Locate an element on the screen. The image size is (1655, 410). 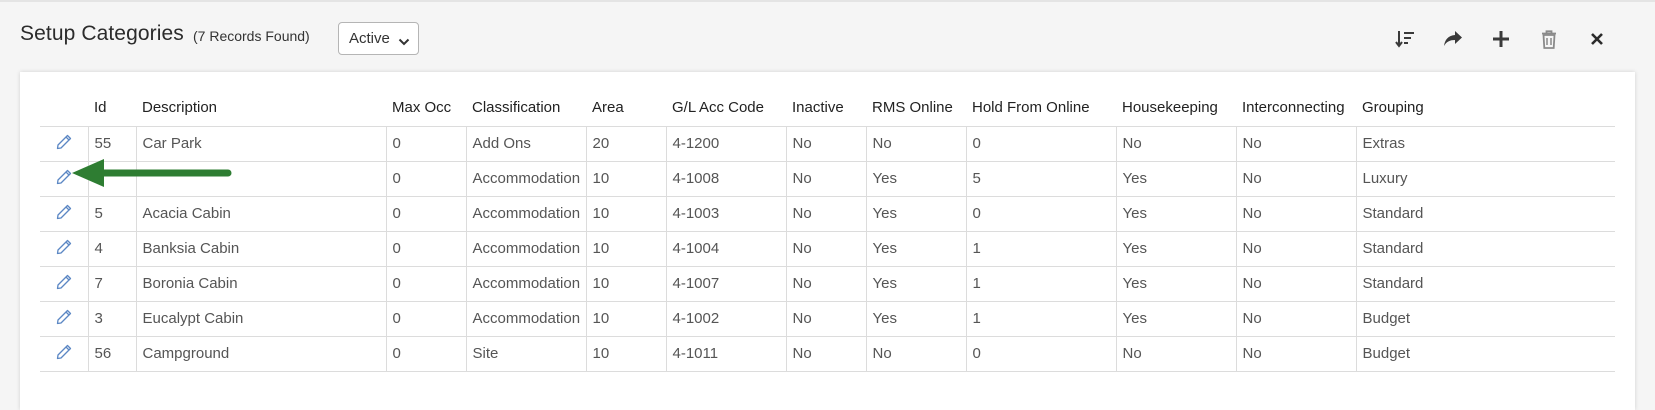
column-header: RMS Online is located at coordinates (916, 108).